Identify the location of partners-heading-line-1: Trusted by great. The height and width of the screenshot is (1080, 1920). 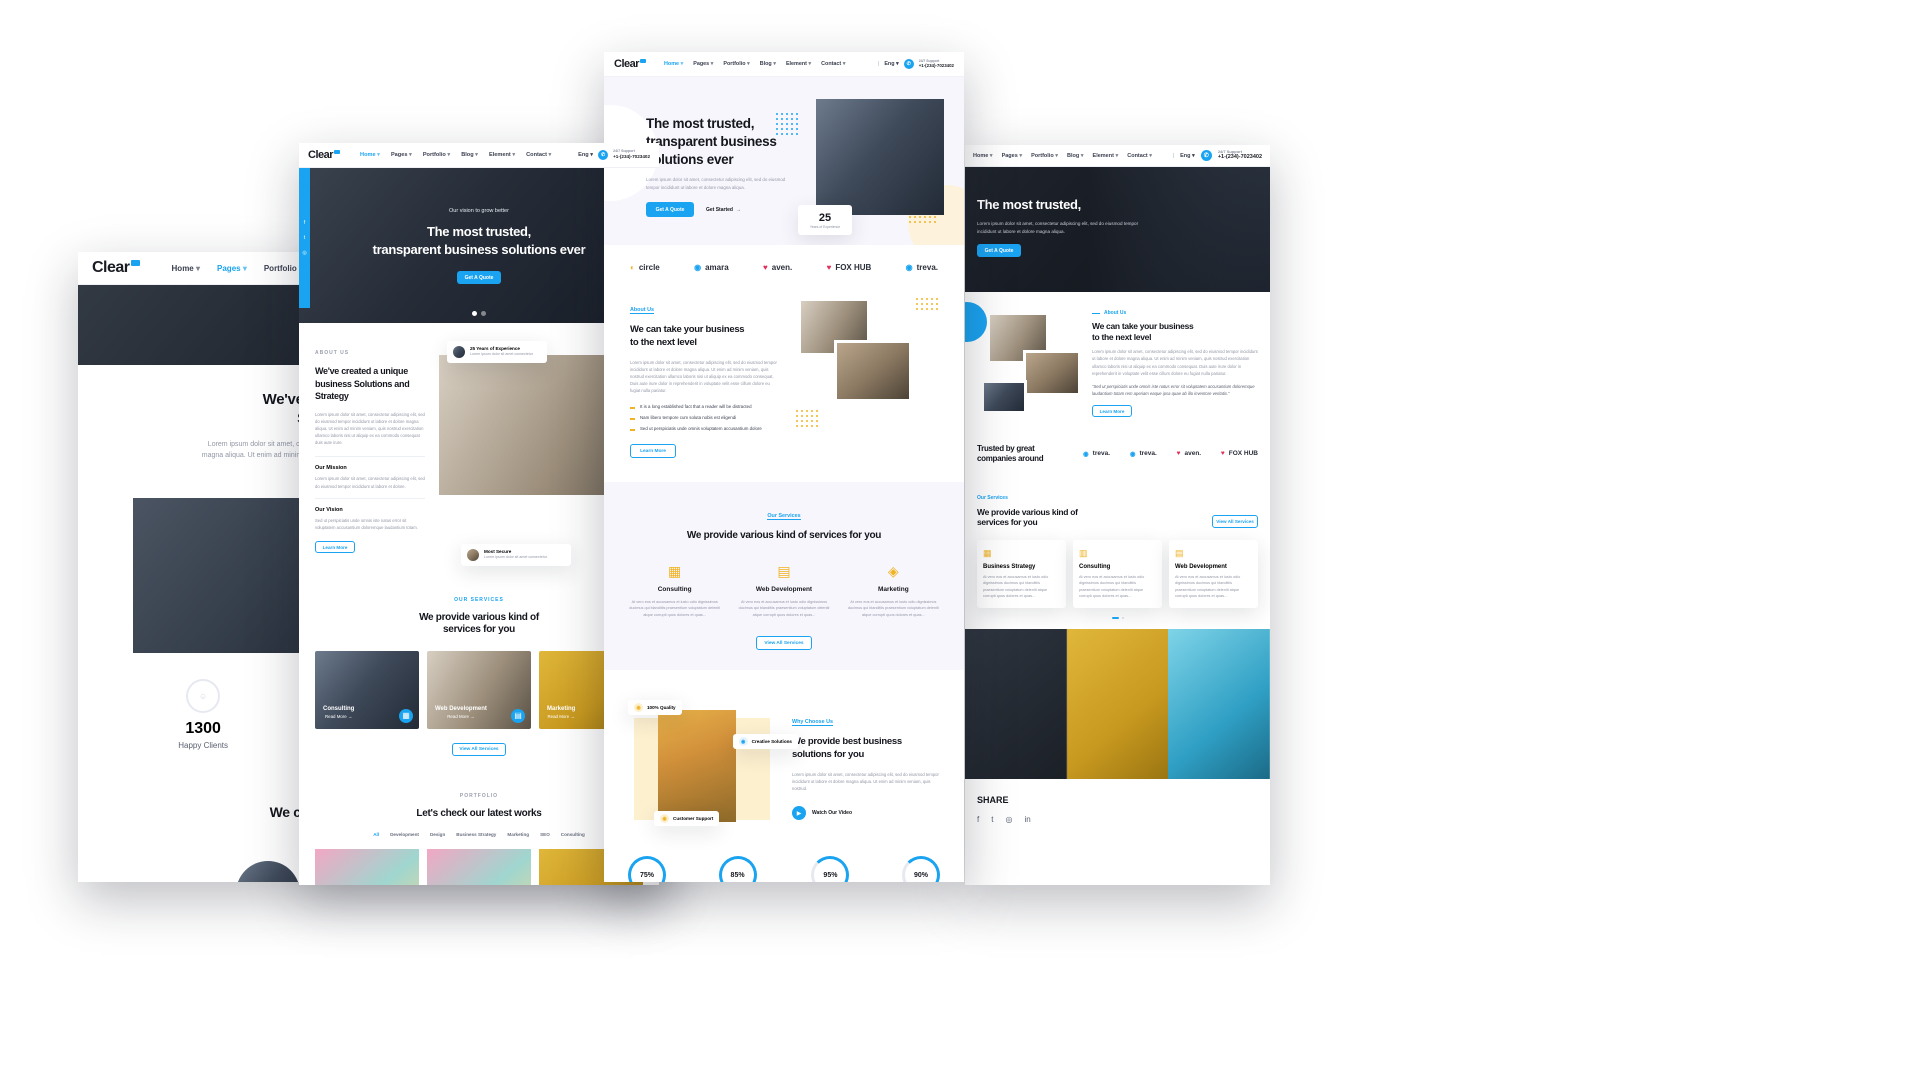
(1006, 448).